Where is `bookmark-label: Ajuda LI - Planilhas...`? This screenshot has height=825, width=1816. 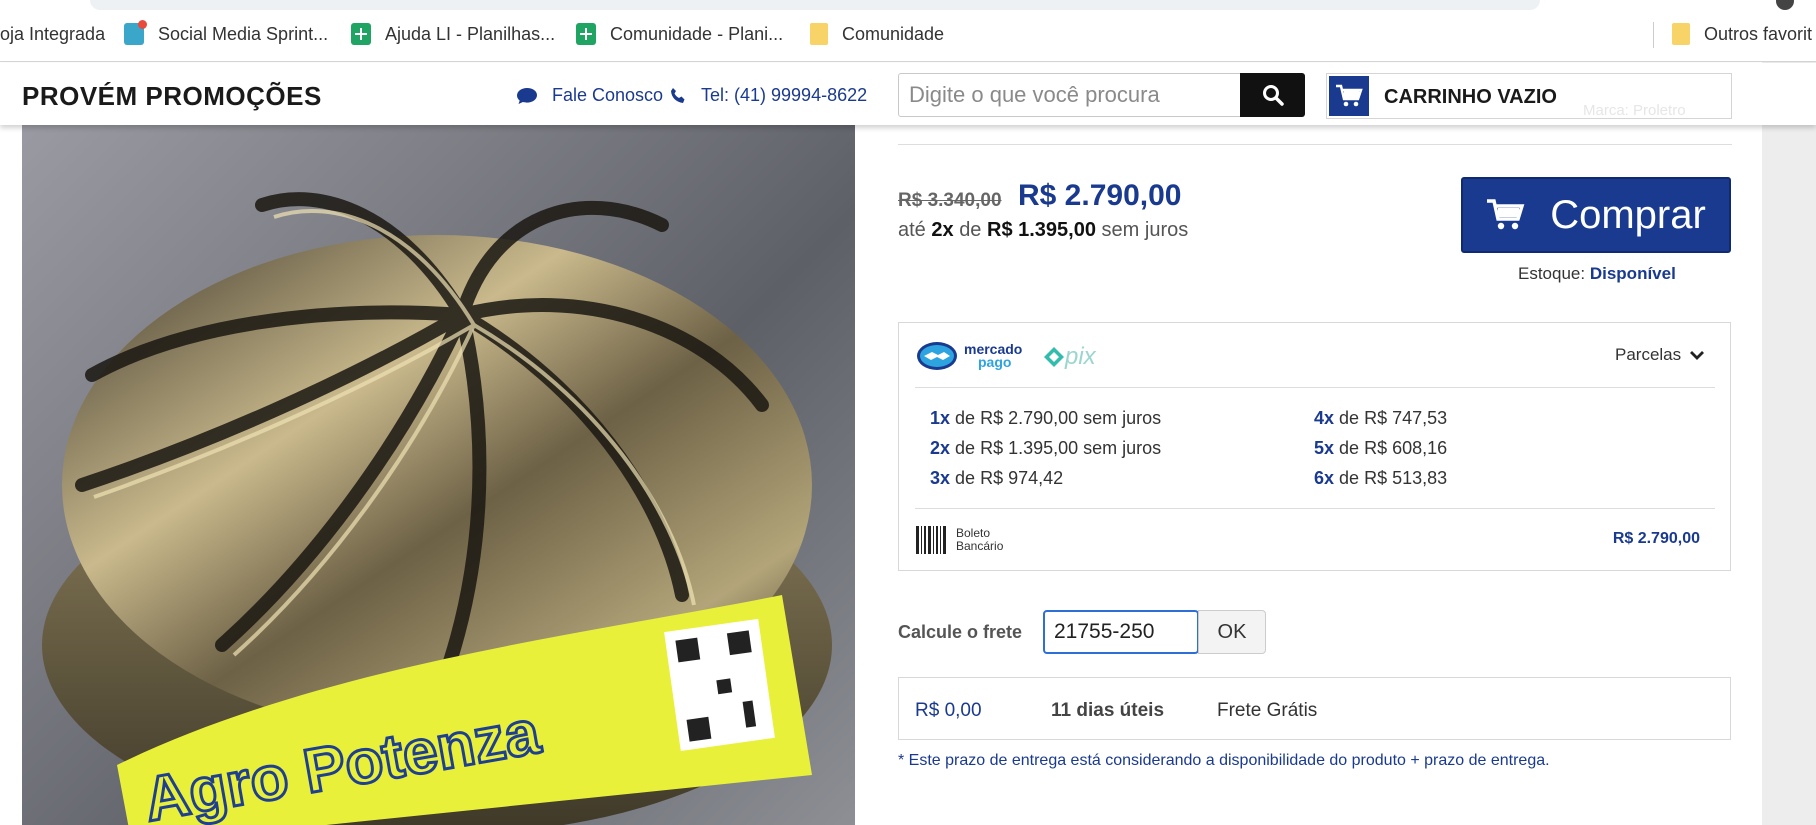
bookmark-label: Ajuda LI - Planilhas... is located at coordinates (470, 33).